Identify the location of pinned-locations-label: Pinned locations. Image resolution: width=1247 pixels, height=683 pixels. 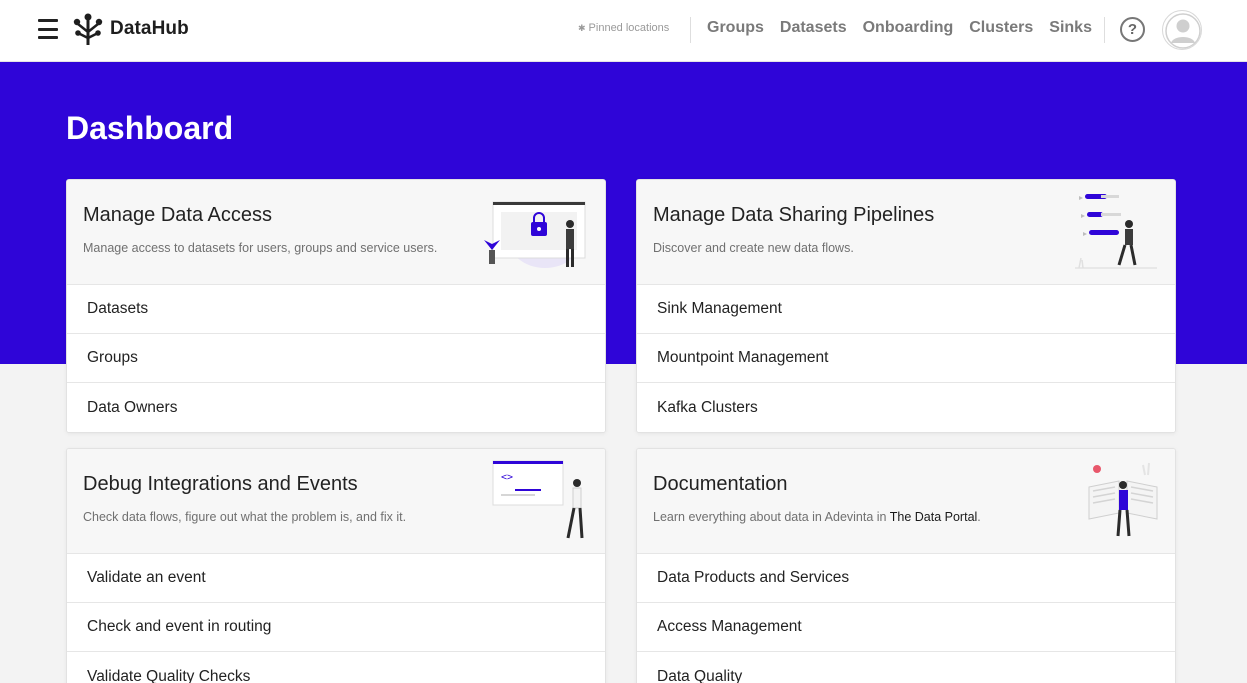
(629, 28).